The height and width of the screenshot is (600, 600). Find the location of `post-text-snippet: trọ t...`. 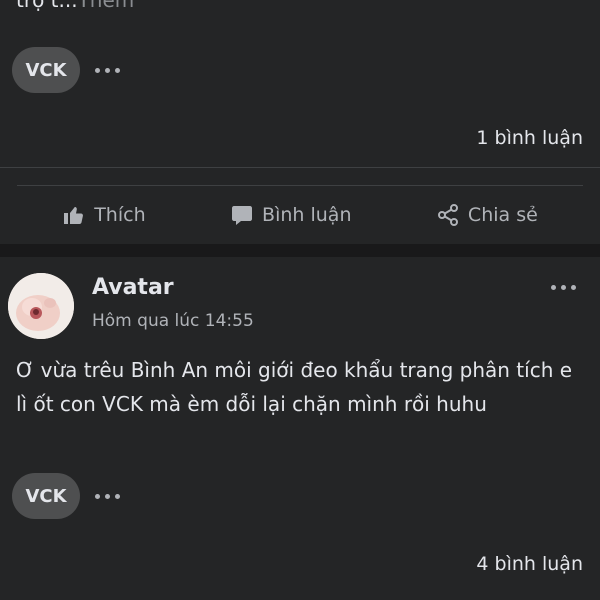

post-text-snippet: trọ t... is located at coordinates (47, 6).